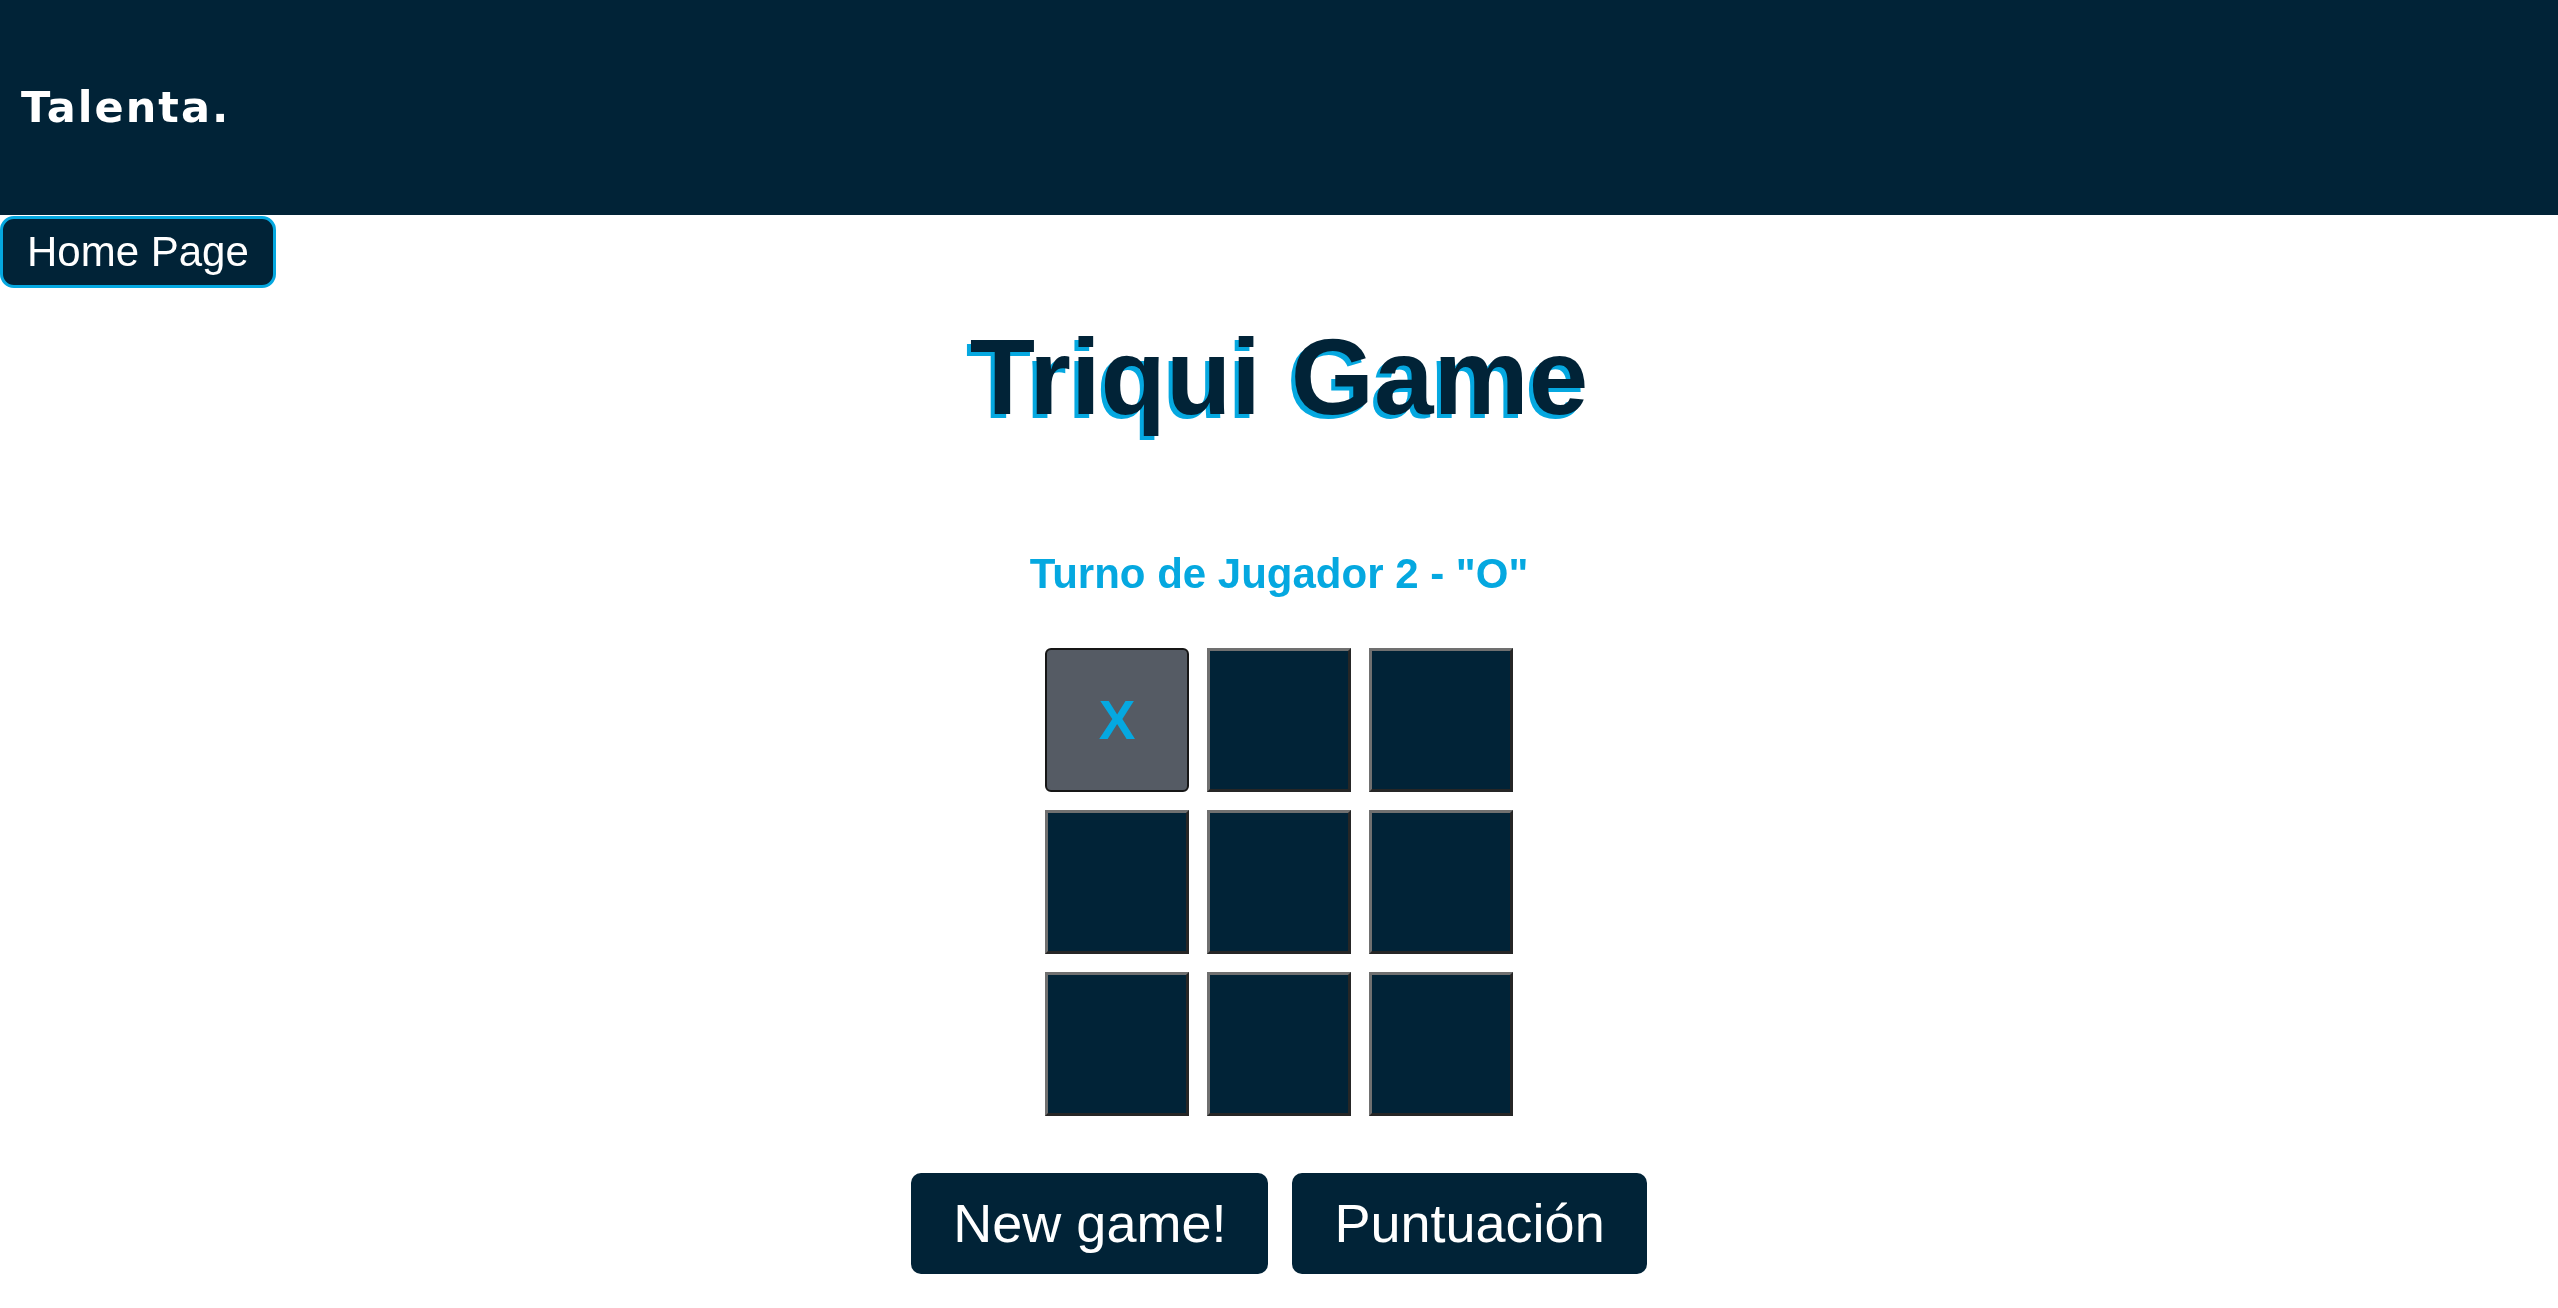 The width and height of the screenshot is (2558, 1308). What do you see at coordinates (1279, 573) in the screenshot?
I see `turn-message: Turno de Jugador 2 - "O"` at bounding box center [1279, 573].